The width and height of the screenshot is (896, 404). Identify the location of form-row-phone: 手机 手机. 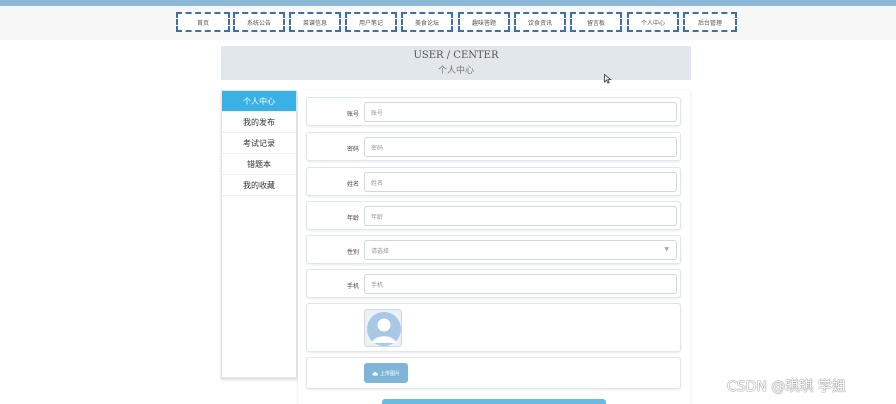
(493, 283).